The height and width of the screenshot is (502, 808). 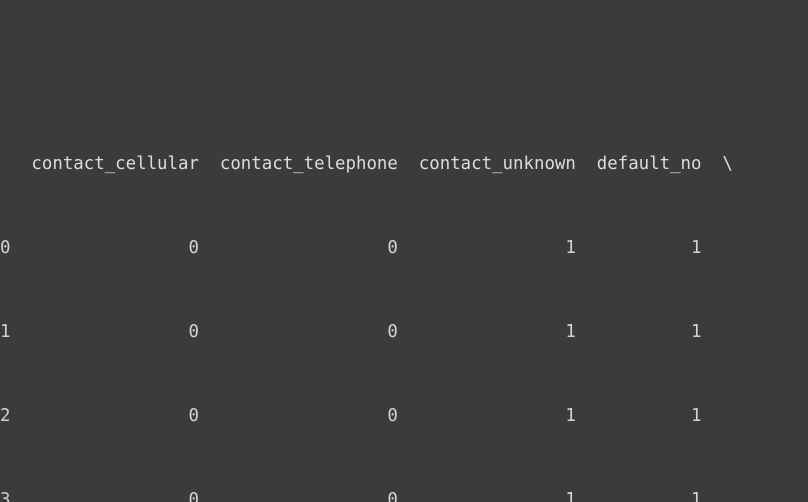 I want to click on table-row: 0 0 0 1 1, so click(x=351, y=248).